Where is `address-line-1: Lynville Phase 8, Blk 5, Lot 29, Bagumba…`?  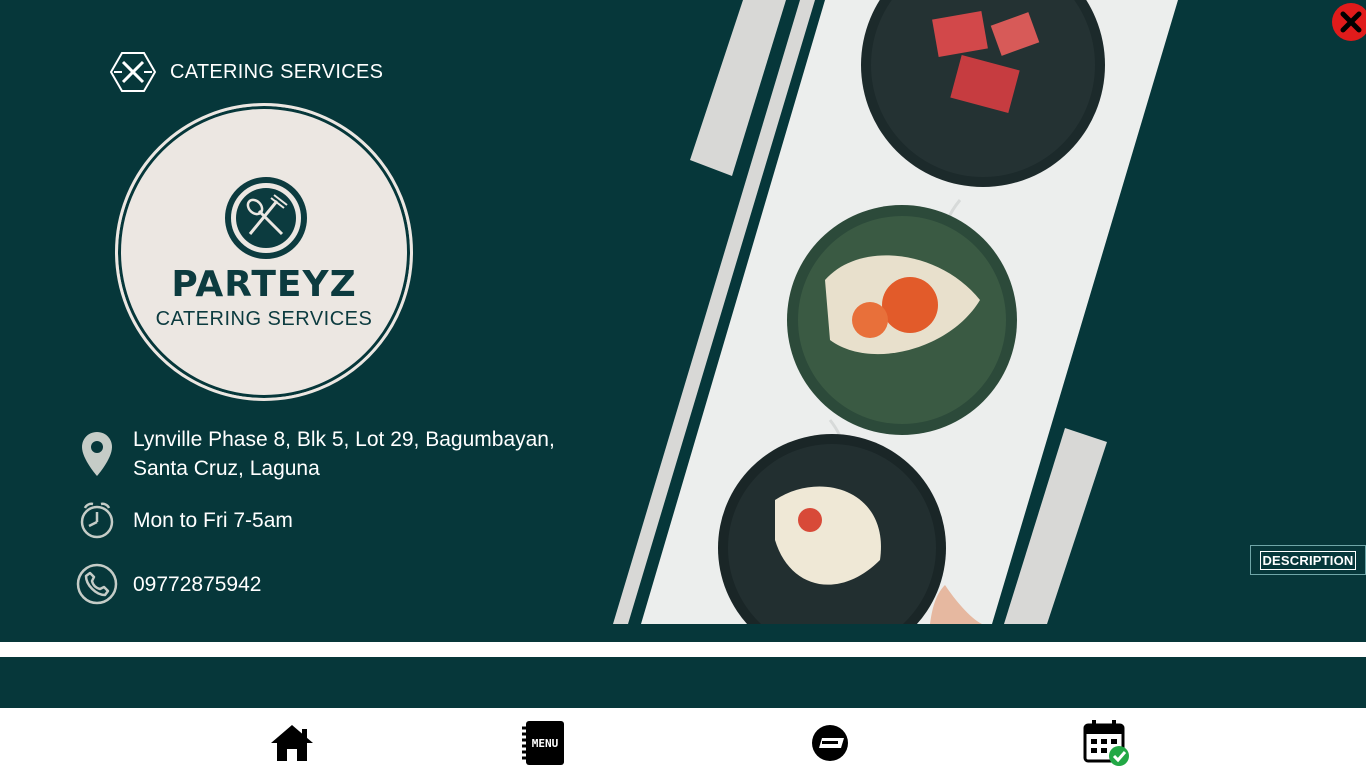
address-line-1: Lynville Phase 8, Blk 5, Lot 29, Bagumba… is located at coordinates (344, 439).